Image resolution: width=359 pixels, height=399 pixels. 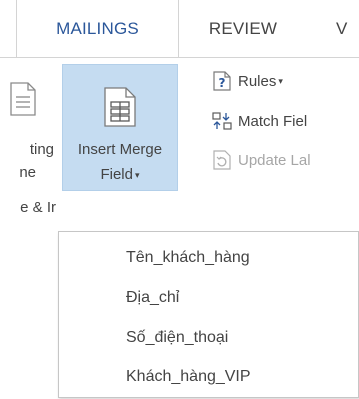 What do you see at coordinates (274, 160) in the screenshot?
I see `update-labels-label: Update Lal` at bounding box center [274, 160].